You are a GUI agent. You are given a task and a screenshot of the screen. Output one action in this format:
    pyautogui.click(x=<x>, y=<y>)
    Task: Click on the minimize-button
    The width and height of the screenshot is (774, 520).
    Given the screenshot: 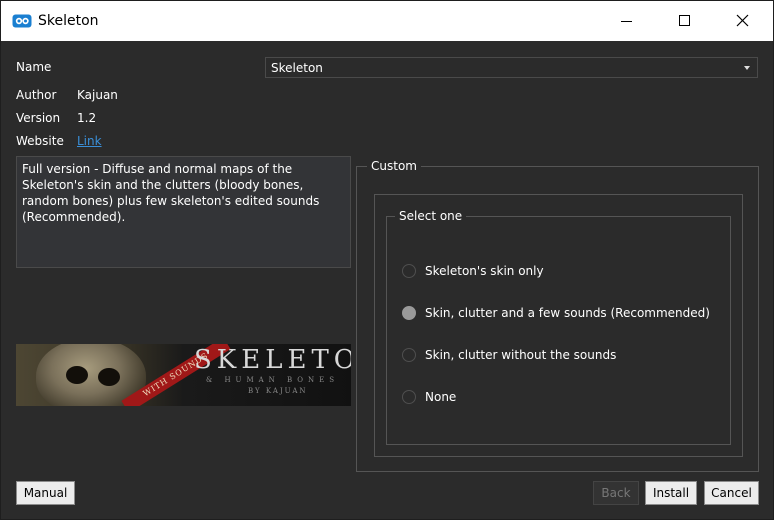 What is the action you would take?
    pyautogui.click(x=627, y=21)
    